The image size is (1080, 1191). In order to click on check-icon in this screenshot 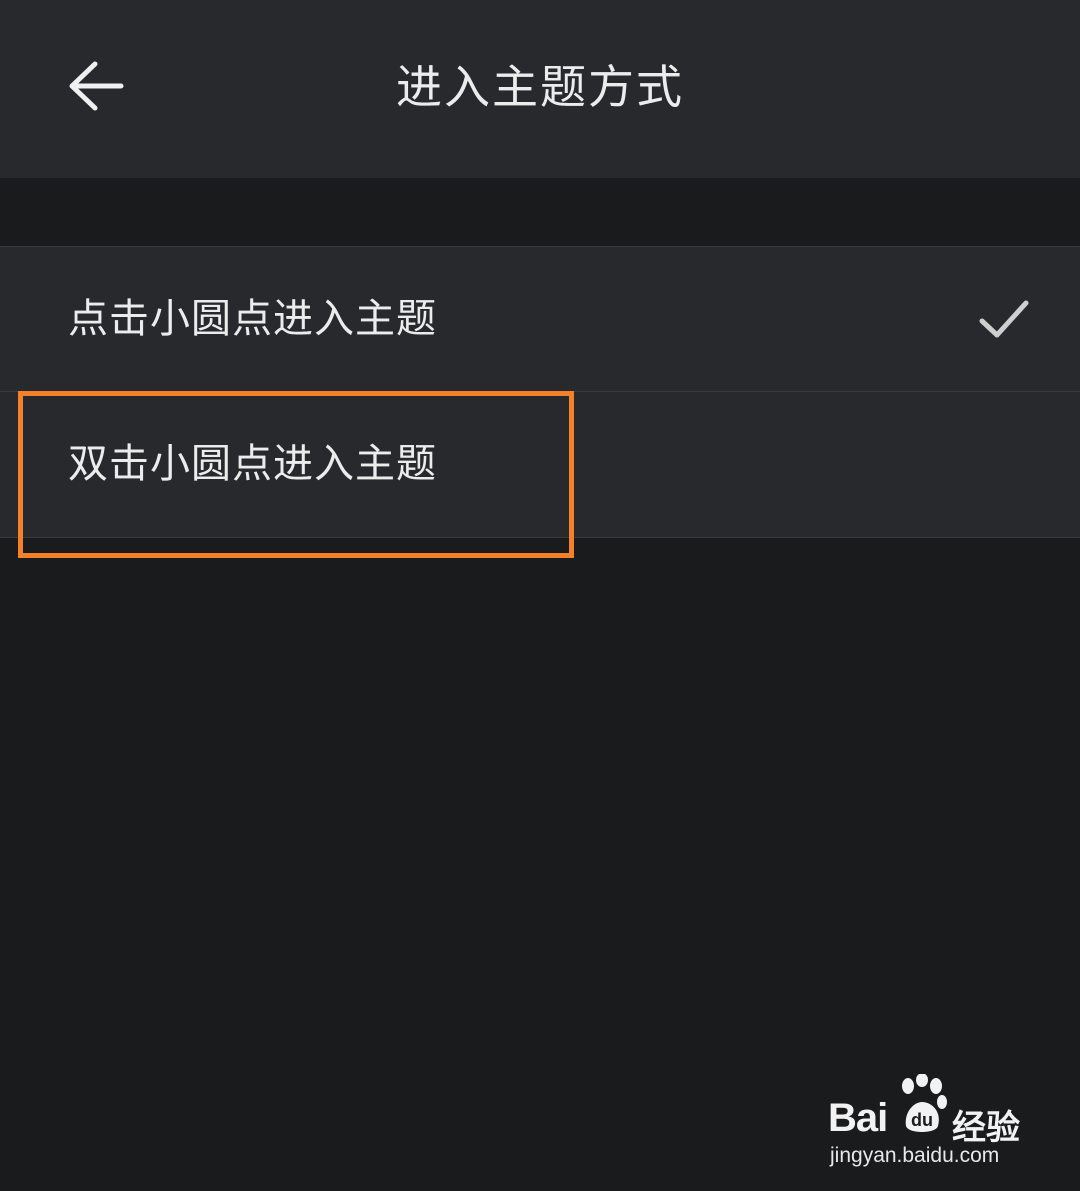, I will do `click(1004, 319)`.